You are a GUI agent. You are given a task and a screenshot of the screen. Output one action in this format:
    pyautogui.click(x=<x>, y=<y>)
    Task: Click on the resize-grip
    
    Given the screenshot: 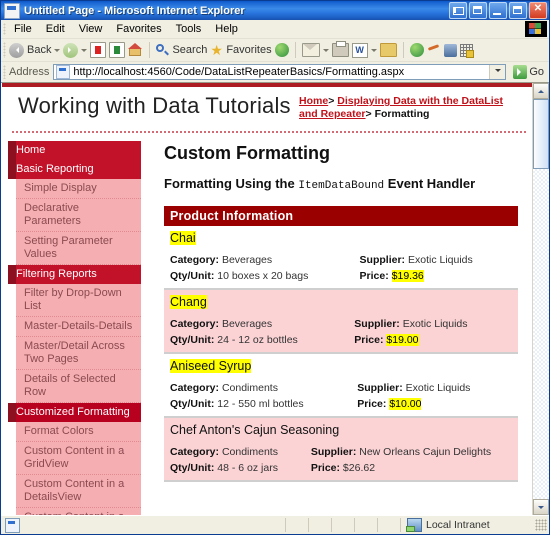 What is the action you would take?
    pyautogui.click(x=541, y=525)
    